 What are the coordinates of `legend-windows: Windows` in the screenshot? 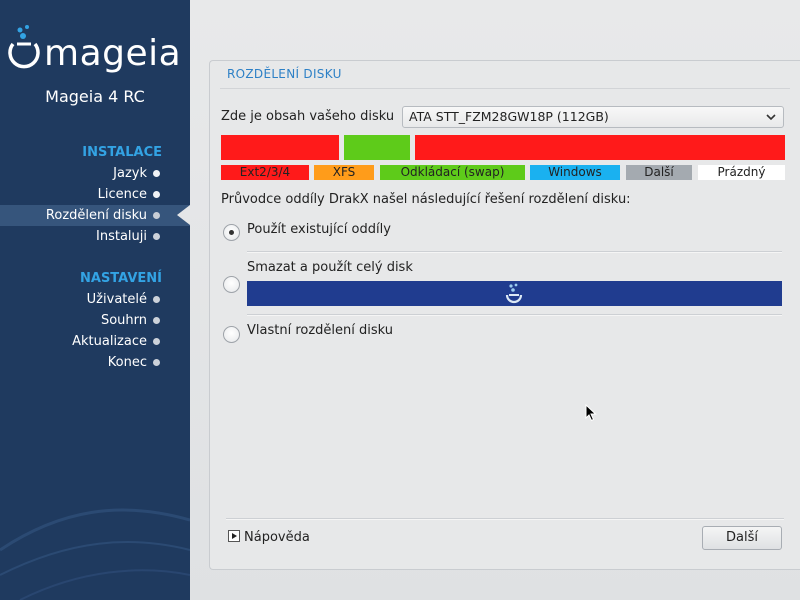 It's located at (575, 172).